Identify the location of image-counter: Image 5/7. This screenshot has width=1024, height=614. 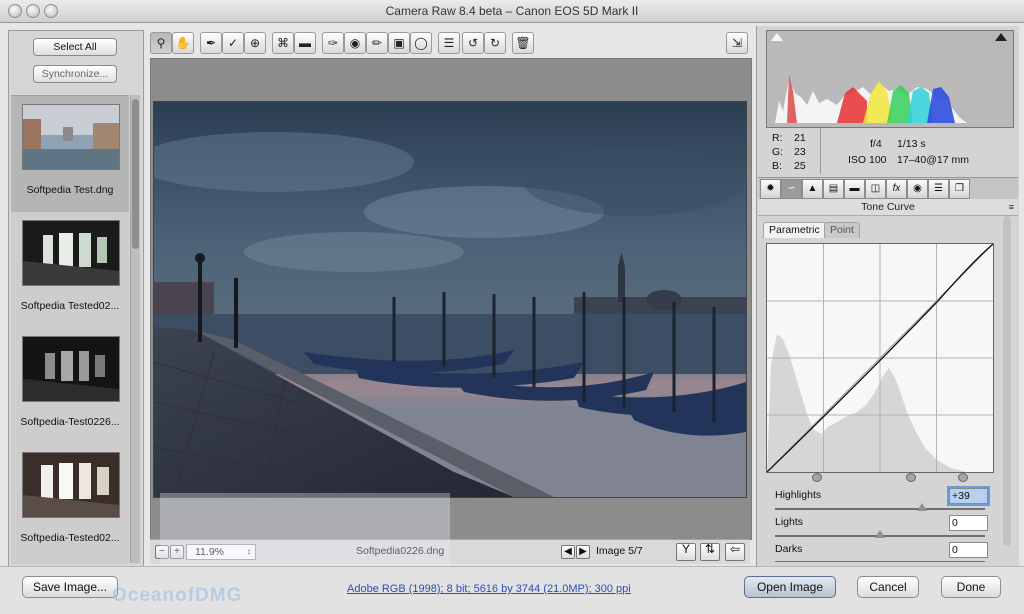
(619, 551).